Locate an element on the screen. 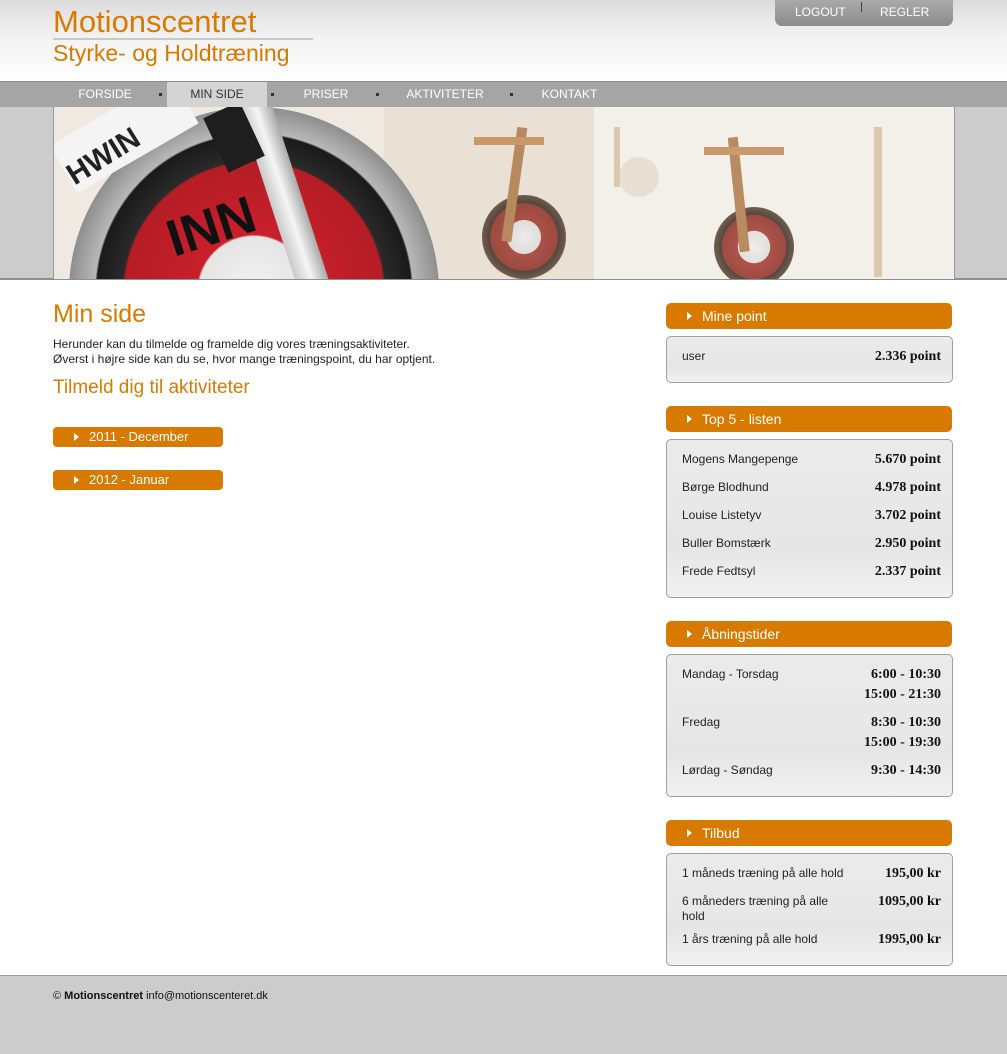 The height and width of the screenshot is (1054, 1007). hours-title: Åbningstider is located at coordinates (741, 634).